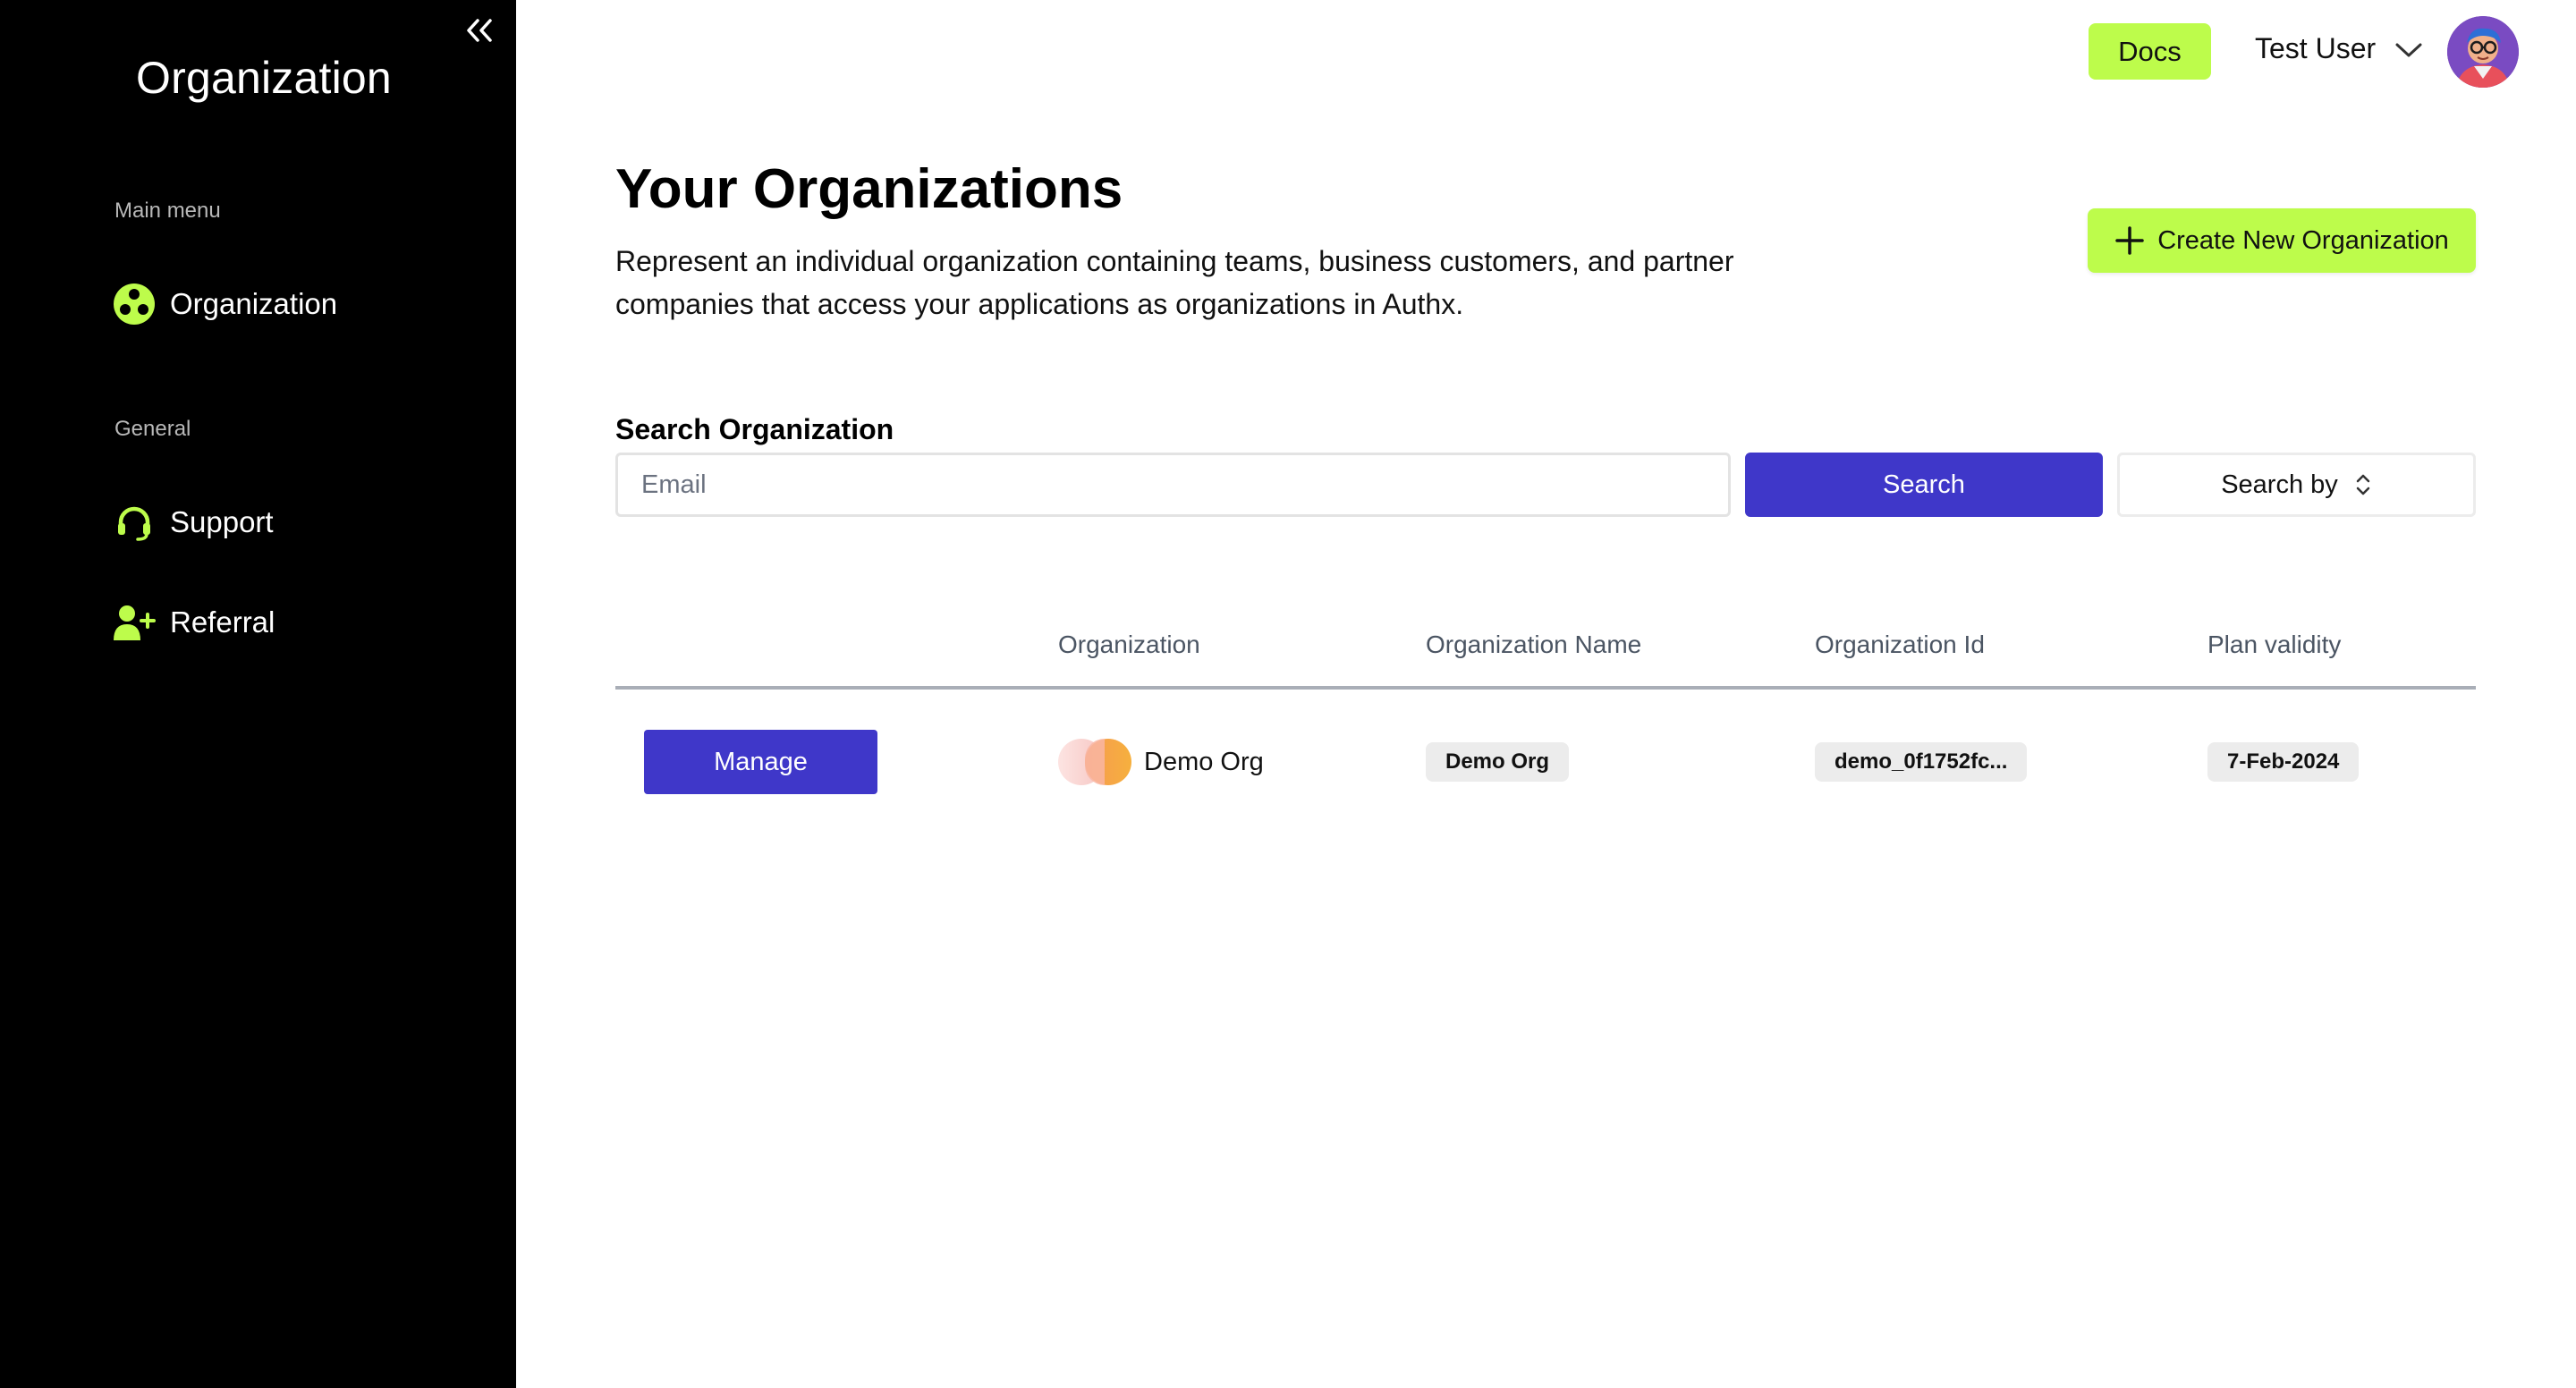 The height and width of the screenshot is (1388, 2576). Describe the element at coordinates (1534, 645) in the screenshot. I see `column-header-organization-name: Organization Name` at that location.